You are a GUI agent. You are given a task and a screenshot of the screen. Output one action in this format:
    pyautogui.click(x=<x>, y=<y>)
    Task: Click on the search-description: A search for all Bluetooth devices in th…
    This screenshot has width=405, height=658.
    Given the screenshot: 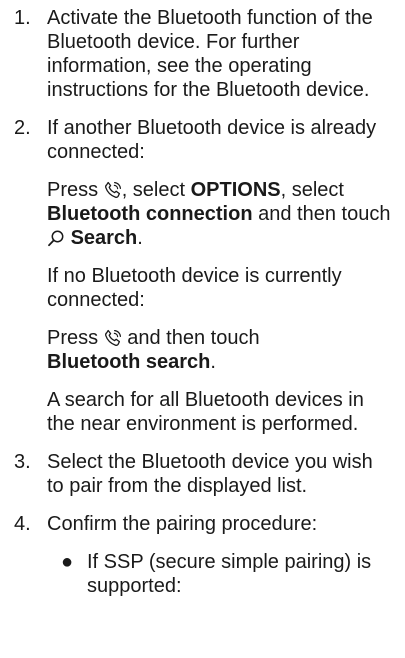 What is the action you would take?
    pyautogui.click(x=205, y=412)
    